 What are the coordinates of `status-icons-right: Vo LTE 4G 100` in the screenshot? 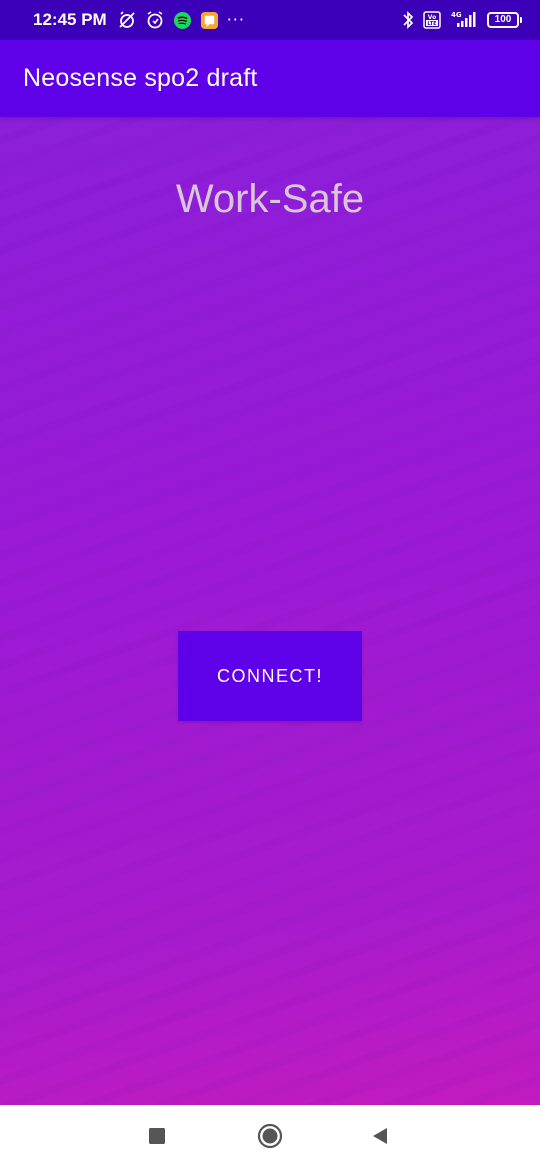 It's located at (461, 20).